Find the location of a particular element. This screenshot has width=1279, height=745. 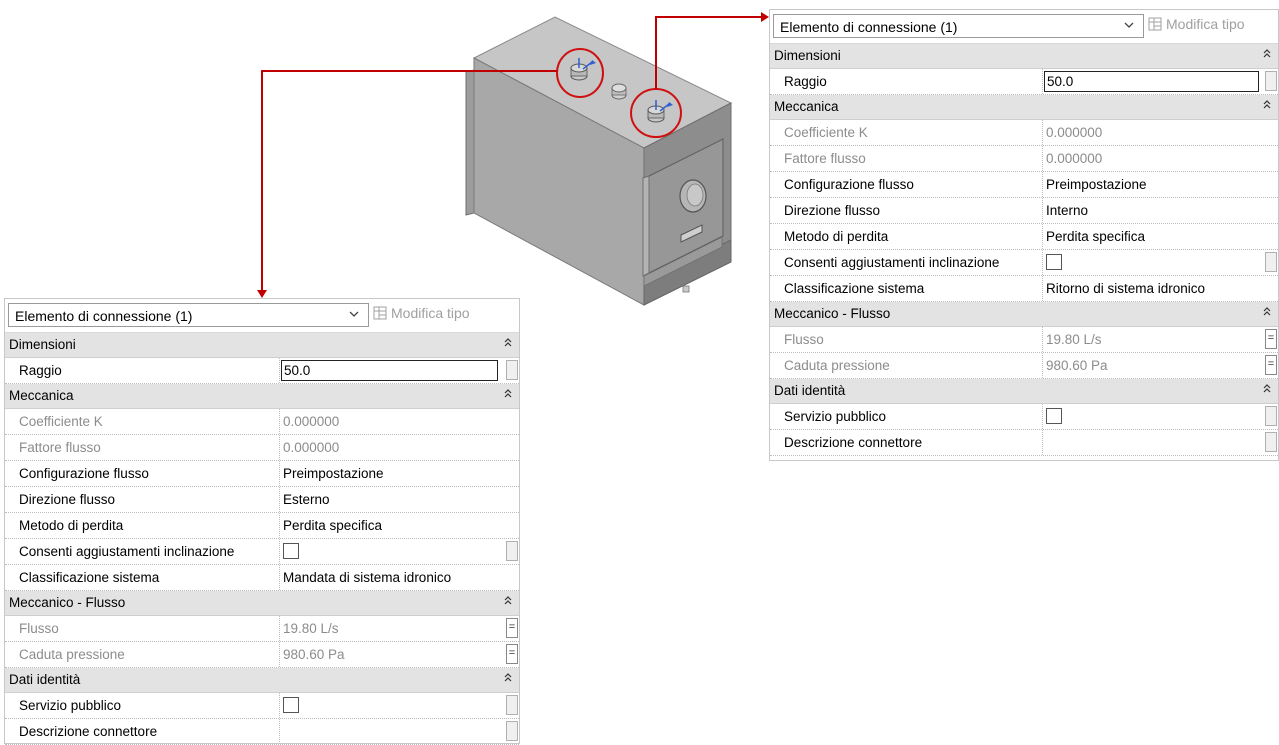

property-row: Metodo di perdita Perdita specifica is located at coordinates (1024, 237).